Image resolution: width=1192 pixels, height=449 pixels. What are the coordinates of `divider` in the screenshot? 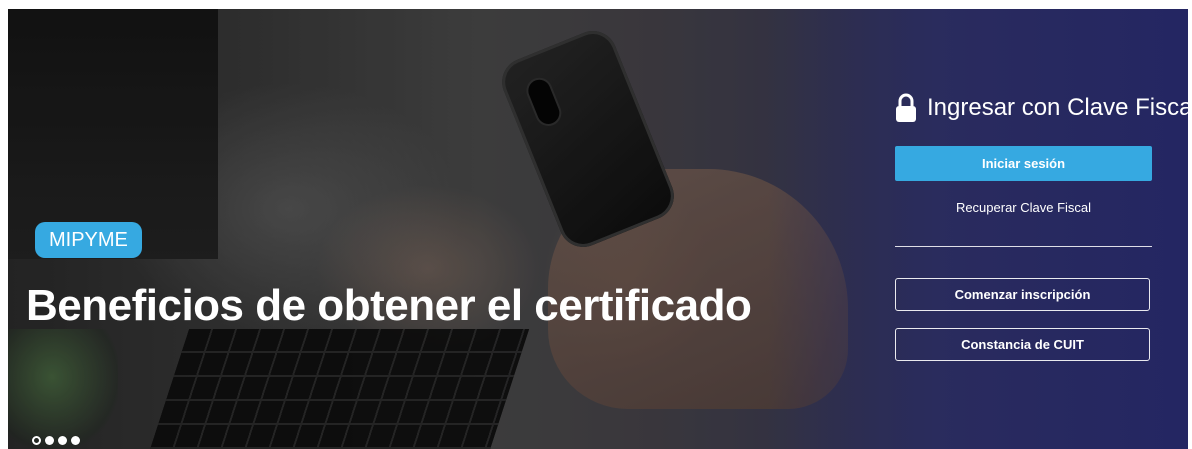 It's located at (1023, 246).